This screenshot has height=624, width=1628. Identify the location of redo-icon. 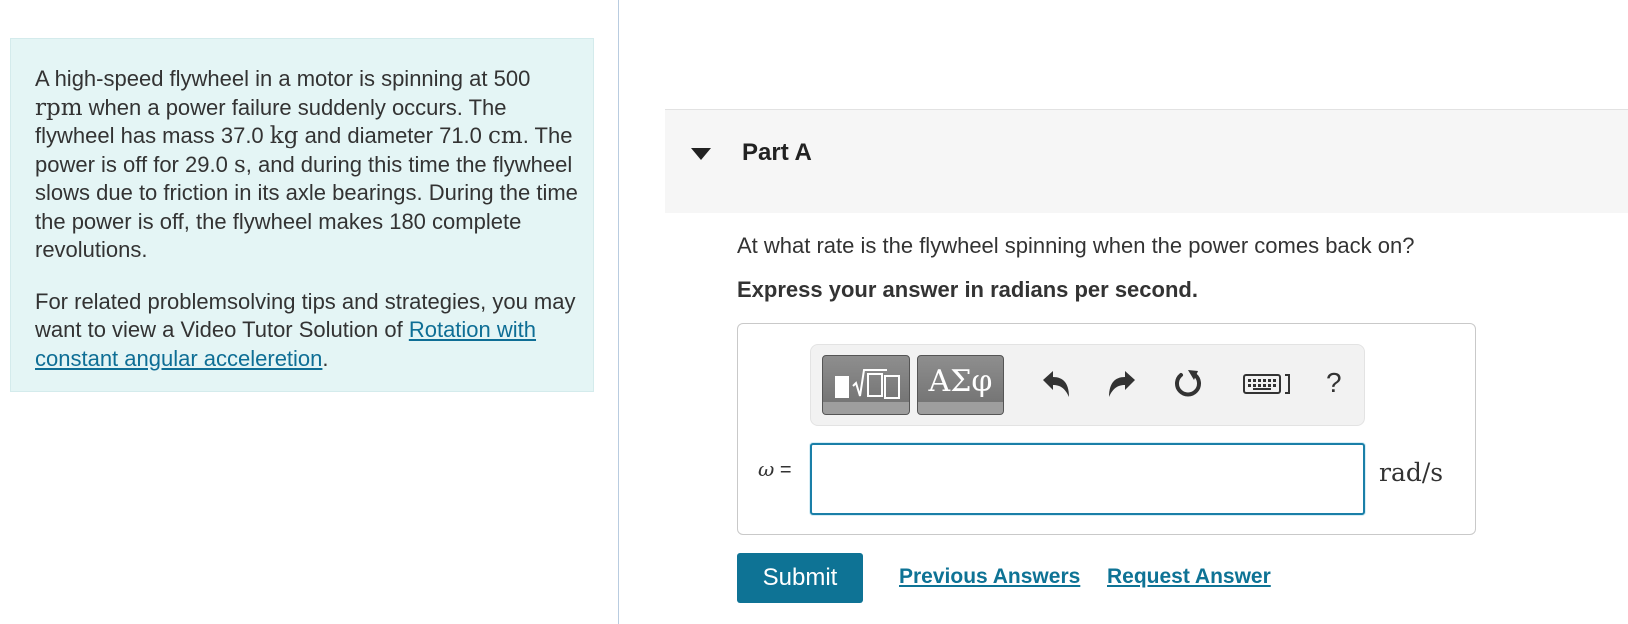
(1122, 384).